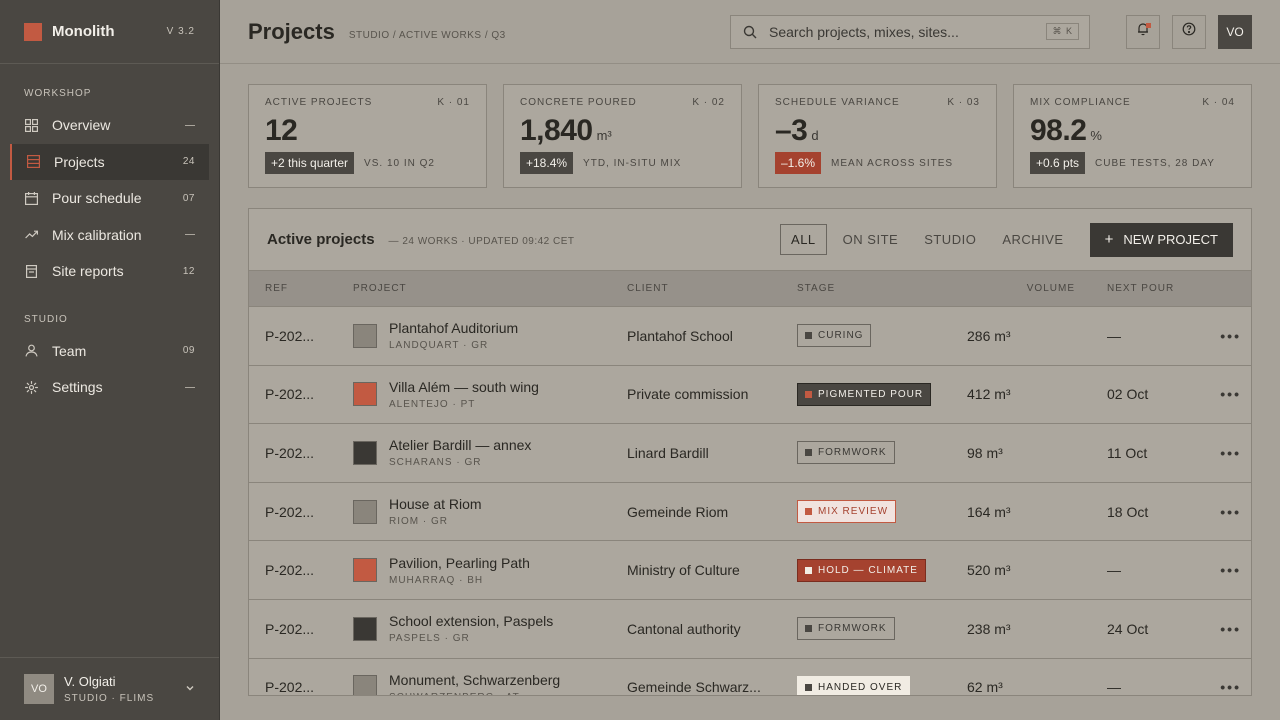 The height and width of the screenshot is (720, 1280). I want to click on project-location: MUHARRAQ · BH, so click(436, 580).